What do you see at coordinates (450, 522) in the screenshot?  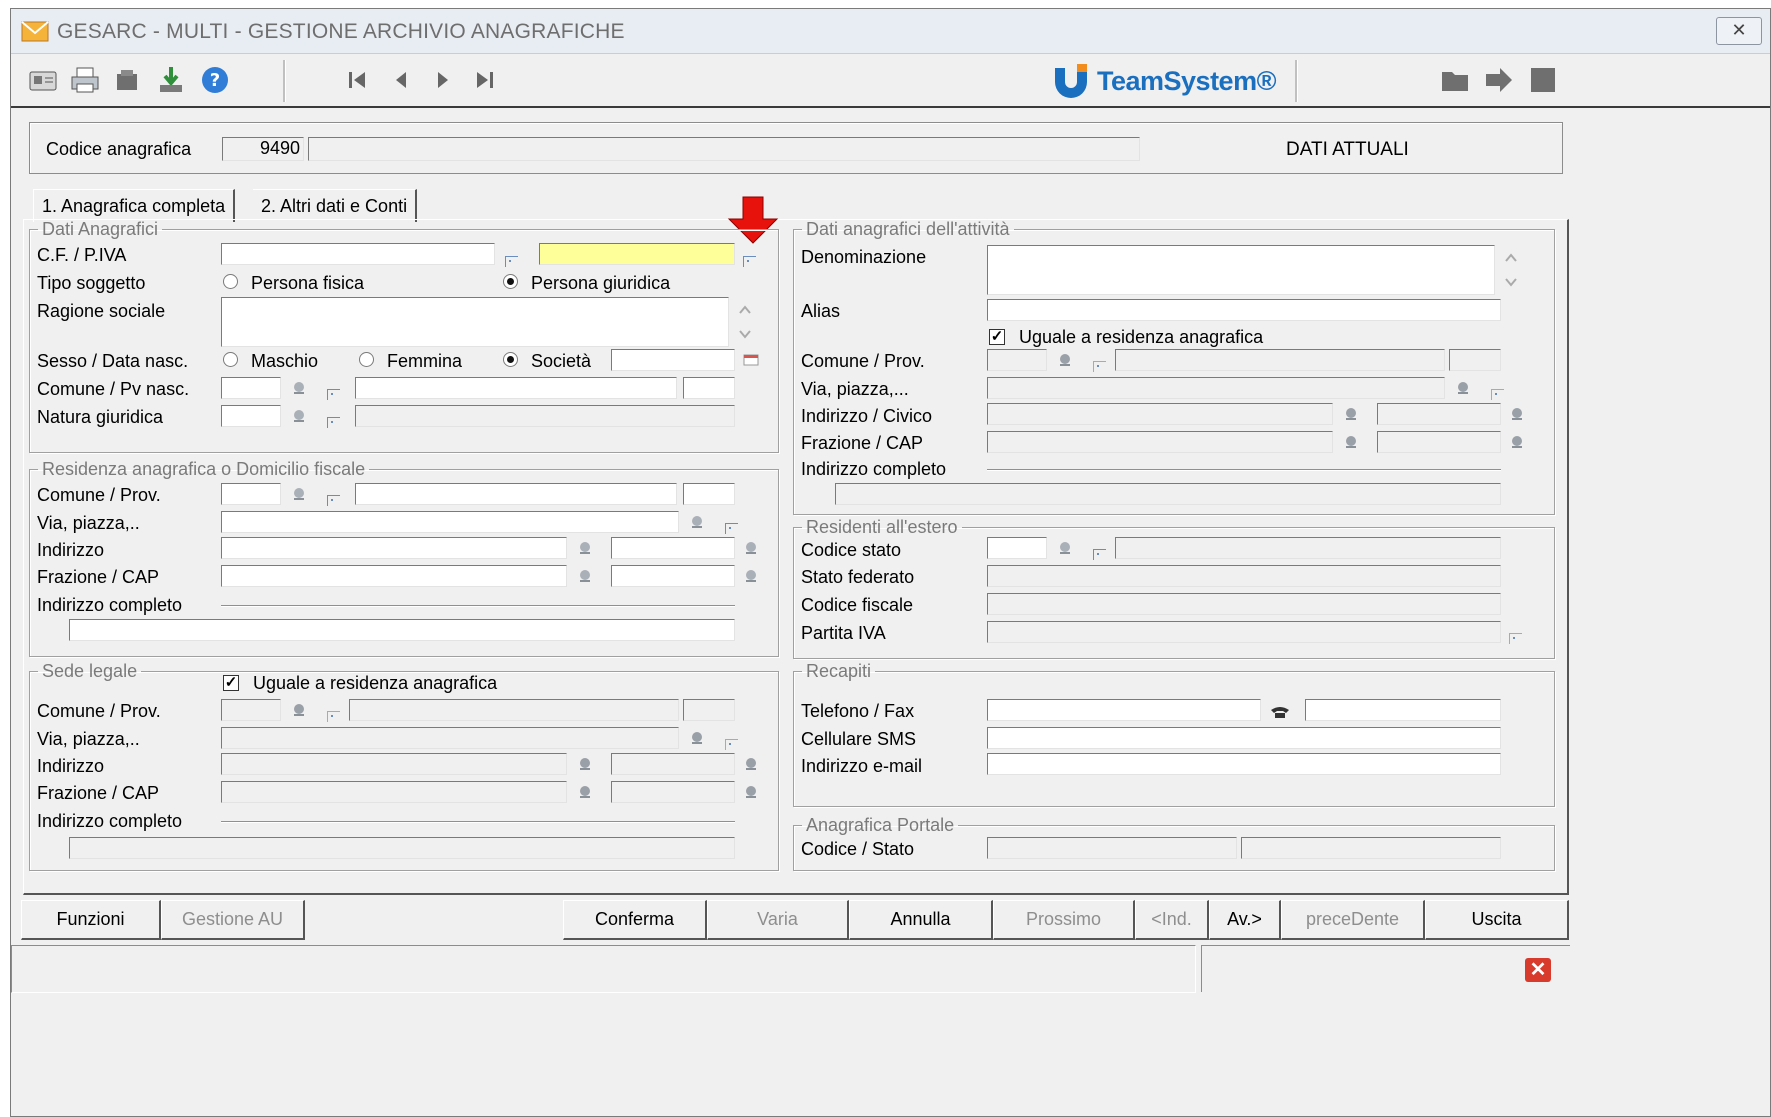 I see `residenza-via-input` at bounding box center [450, 522].